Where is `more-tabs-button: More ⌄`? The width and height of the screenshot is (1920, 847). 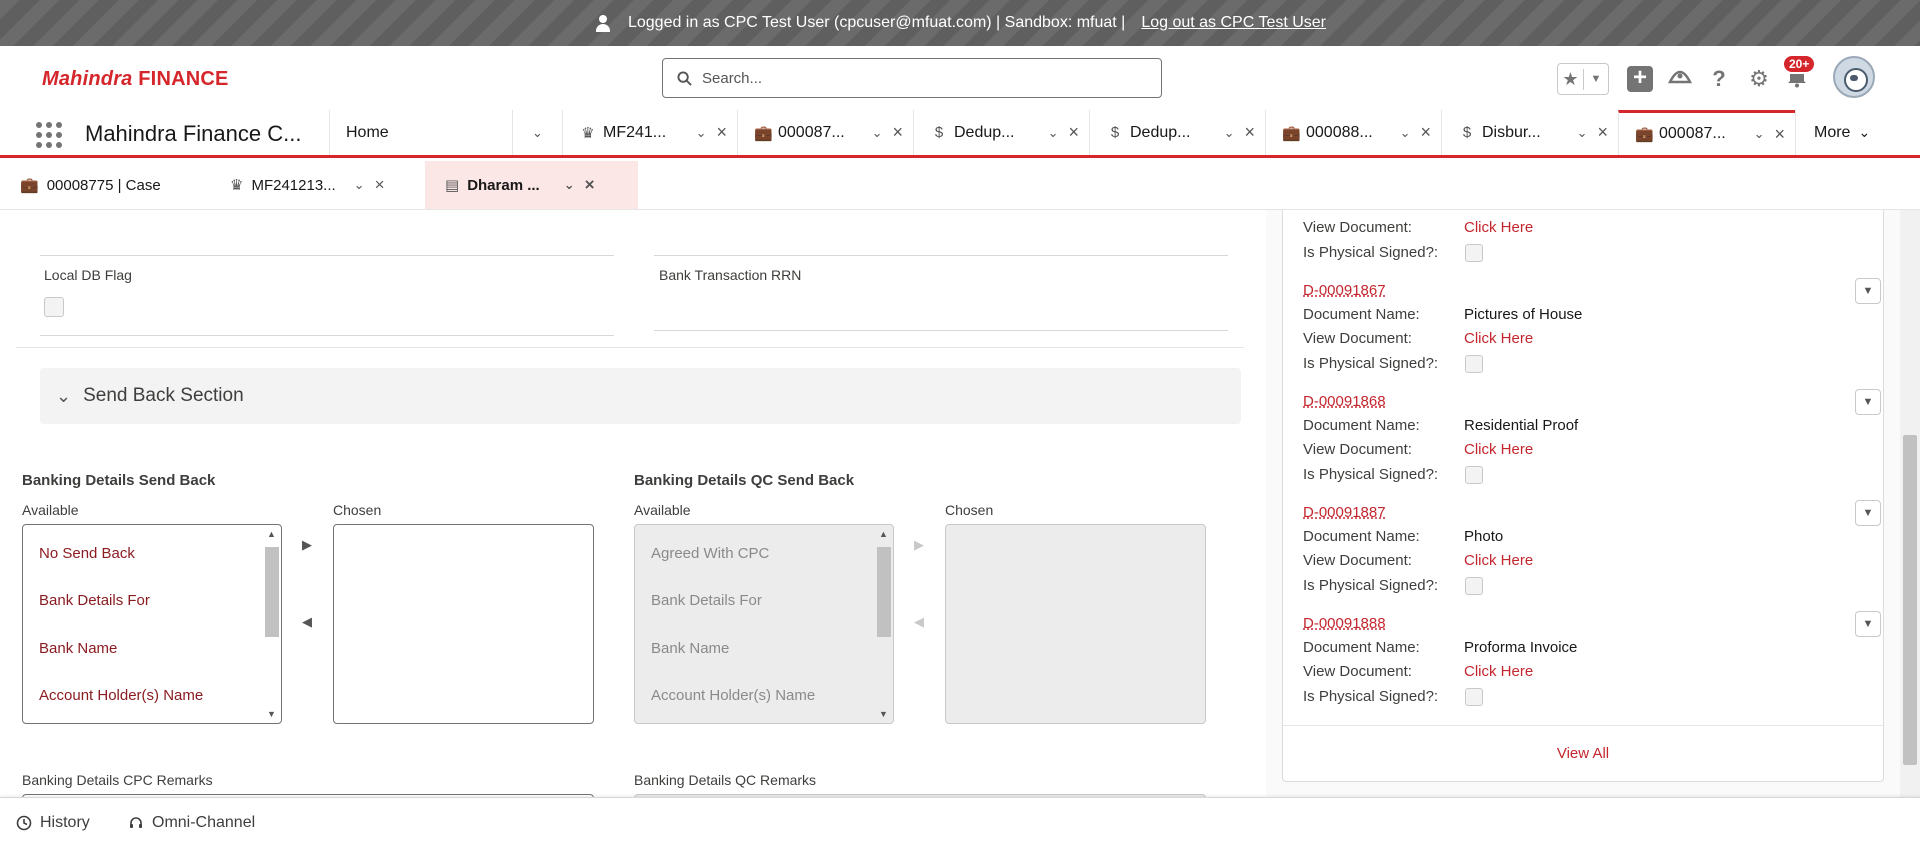 more-tabs-button: More ⌄ is located at coordinates (1857, 132).